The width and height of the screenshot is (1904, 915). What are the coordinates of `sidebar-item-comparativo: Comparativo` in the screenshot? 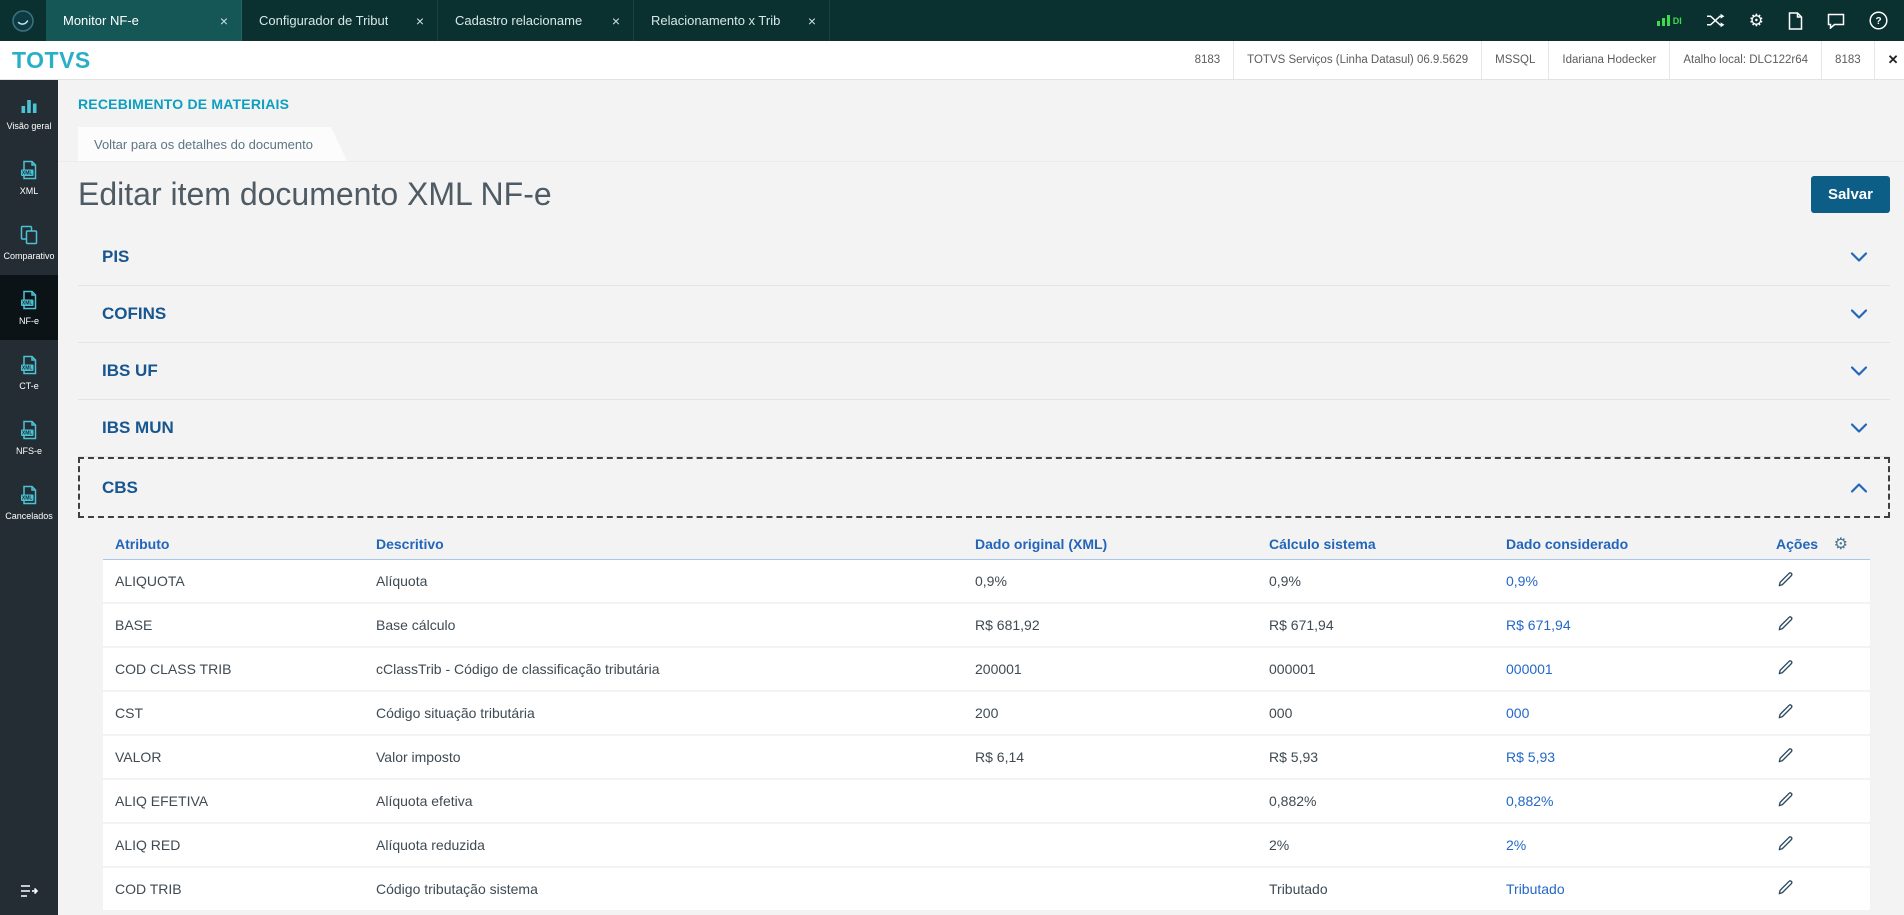 It's located at (29, 242).